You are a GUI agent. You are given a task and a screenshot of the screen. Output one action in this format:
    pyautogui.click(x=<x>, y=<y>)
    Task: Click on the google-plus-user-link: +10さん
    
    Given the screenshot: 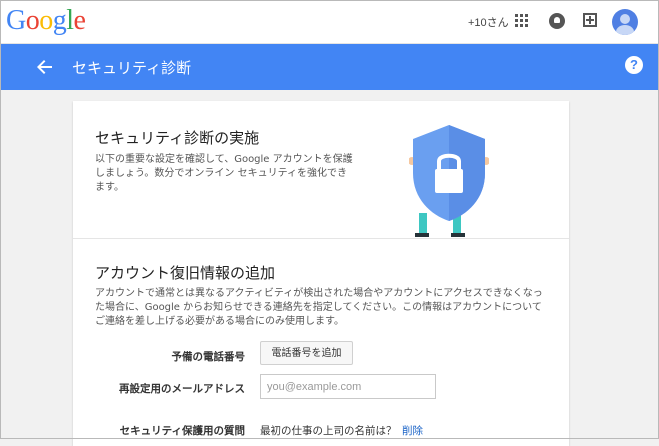 What is the action you would take?
    pyautogui.click(x=488, y=22)
    